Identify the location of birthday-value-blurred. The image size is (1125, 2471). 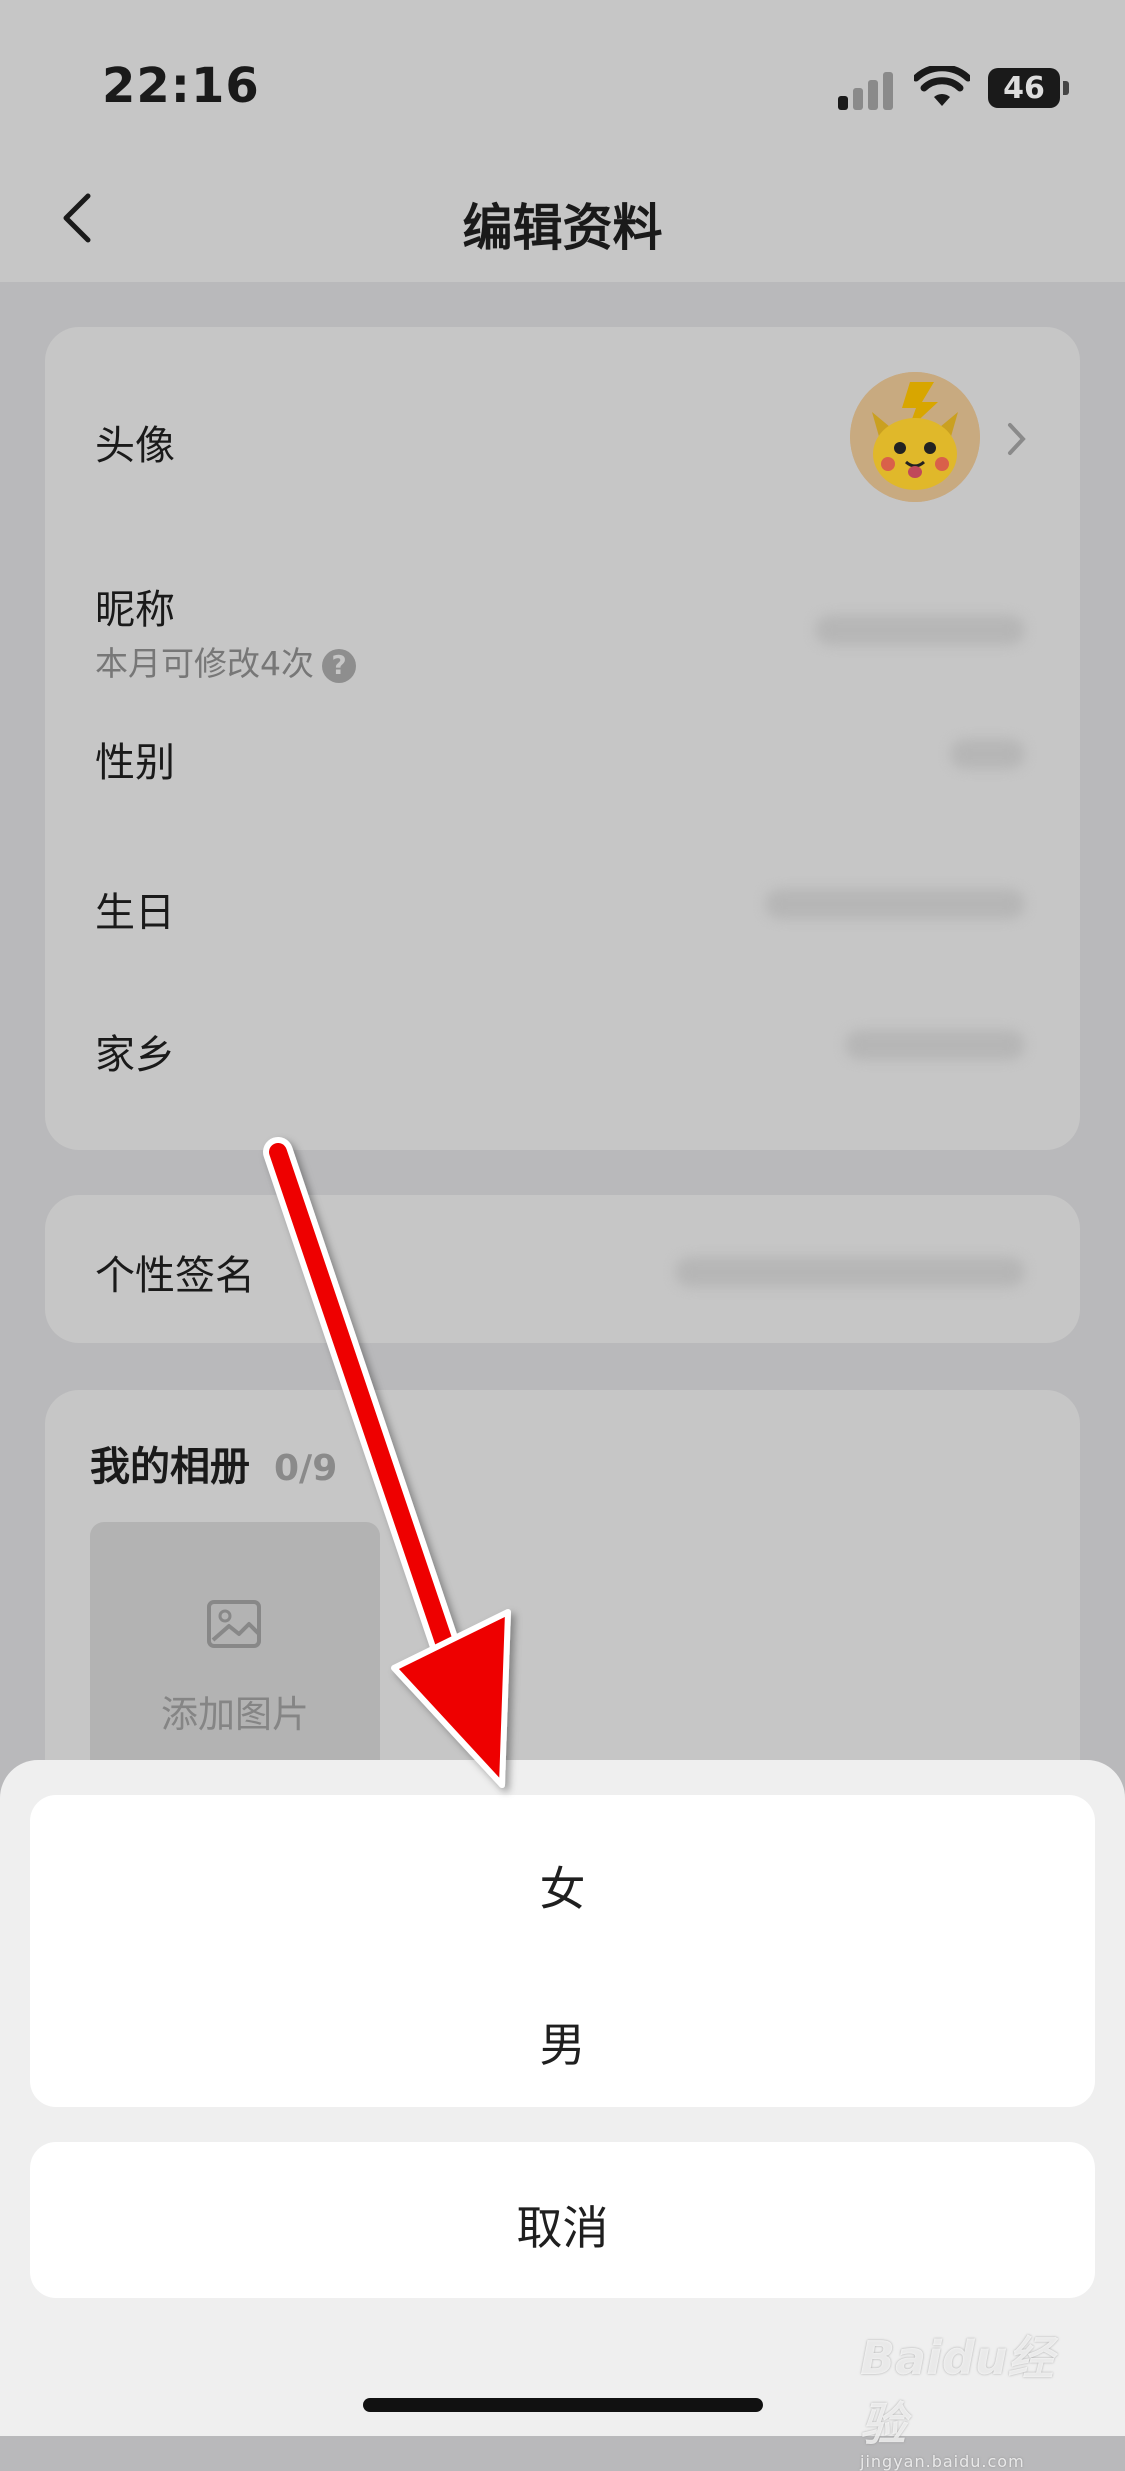
(895, 904).